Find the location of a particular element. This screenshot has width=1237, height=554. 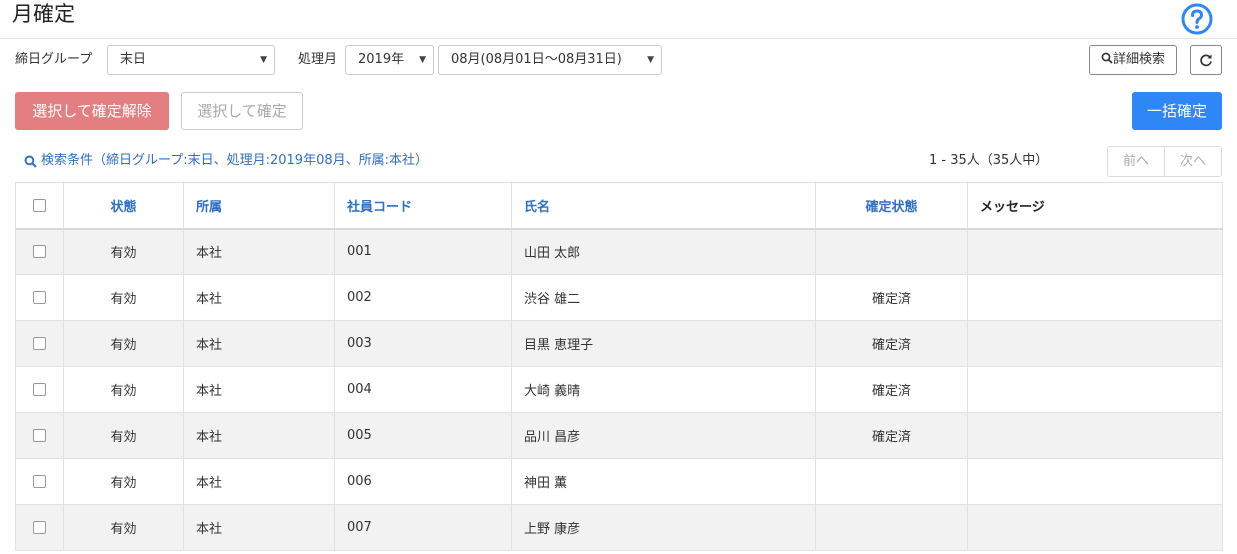

closing-group-select: 末日 ▼ is located at coordinates (191, 60).